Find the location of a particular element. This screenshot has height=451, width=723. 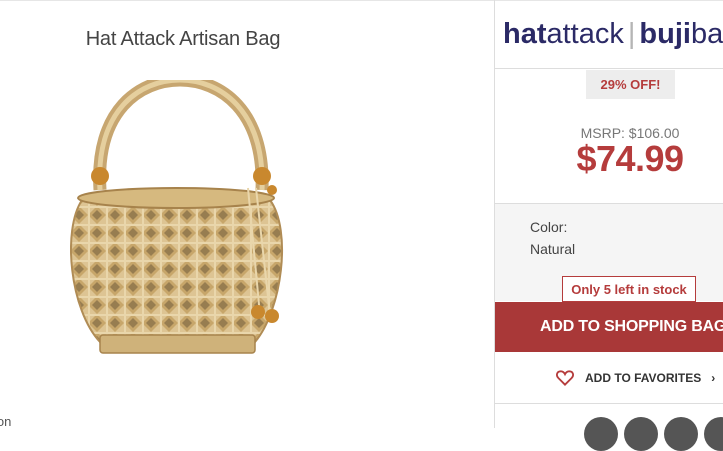

product-title: Hat Attack Artisan Bag is located at coordinates (183, 39).